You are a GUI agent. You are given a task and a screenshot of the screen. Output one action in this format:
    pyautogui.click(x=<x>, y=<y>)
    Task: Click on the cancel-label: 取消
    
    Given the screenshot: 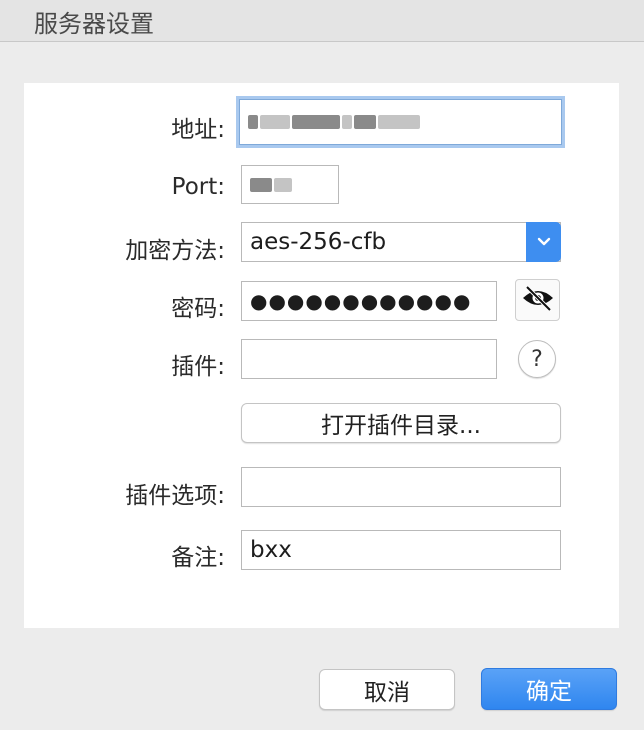 What is the action you would take?
    pyautogui.click(x=387, y=692)
    